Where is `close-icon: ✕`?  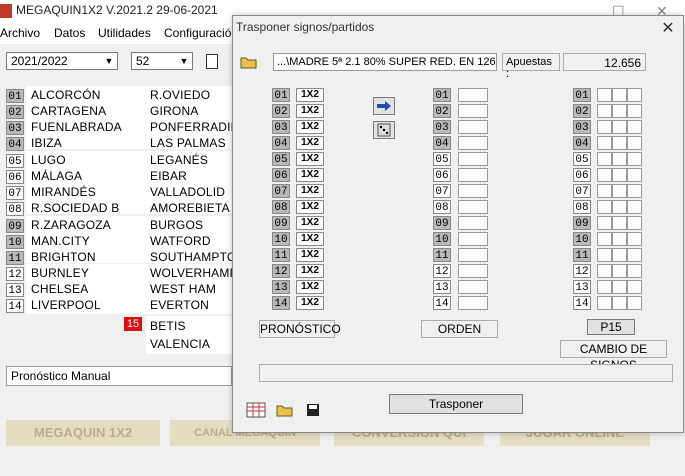 close-icon: ✕ is located at coordinates (668, 28).